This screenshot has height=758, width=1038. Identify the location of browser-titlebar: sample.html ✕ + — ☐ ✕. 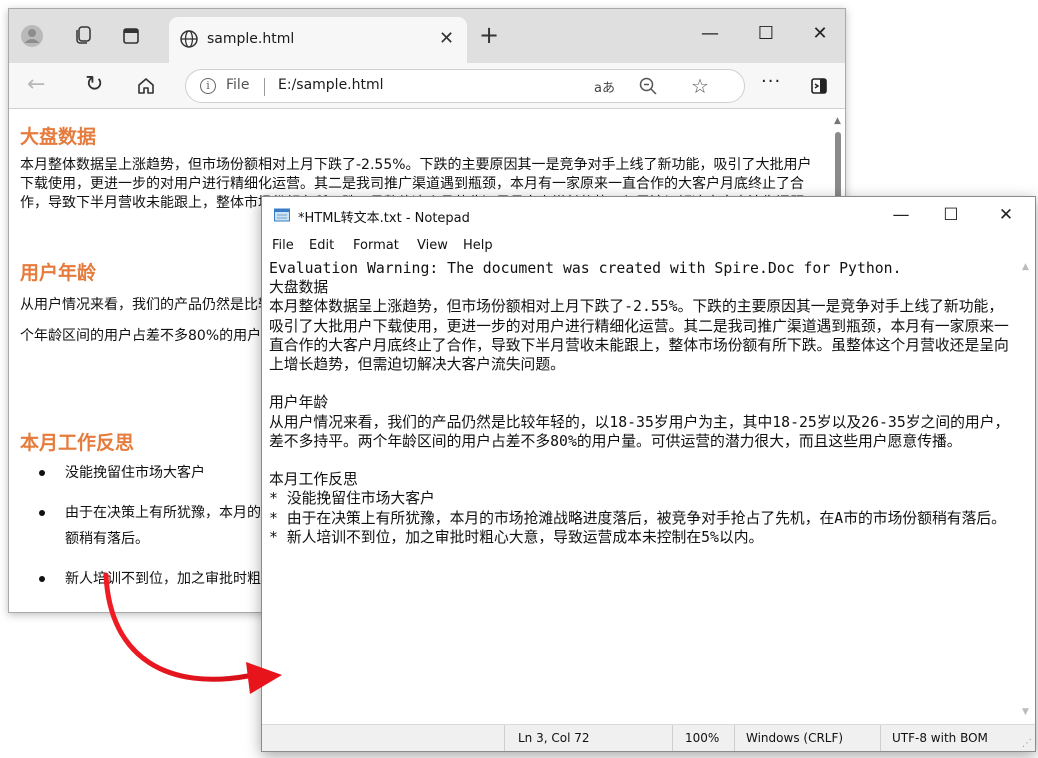
(427, 36).